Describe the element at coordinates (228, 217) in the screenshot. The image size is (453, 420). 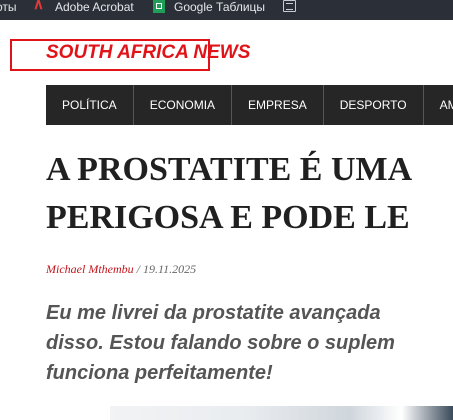
I see `headline-line: PERIGOSA E PODE LE` at that location.